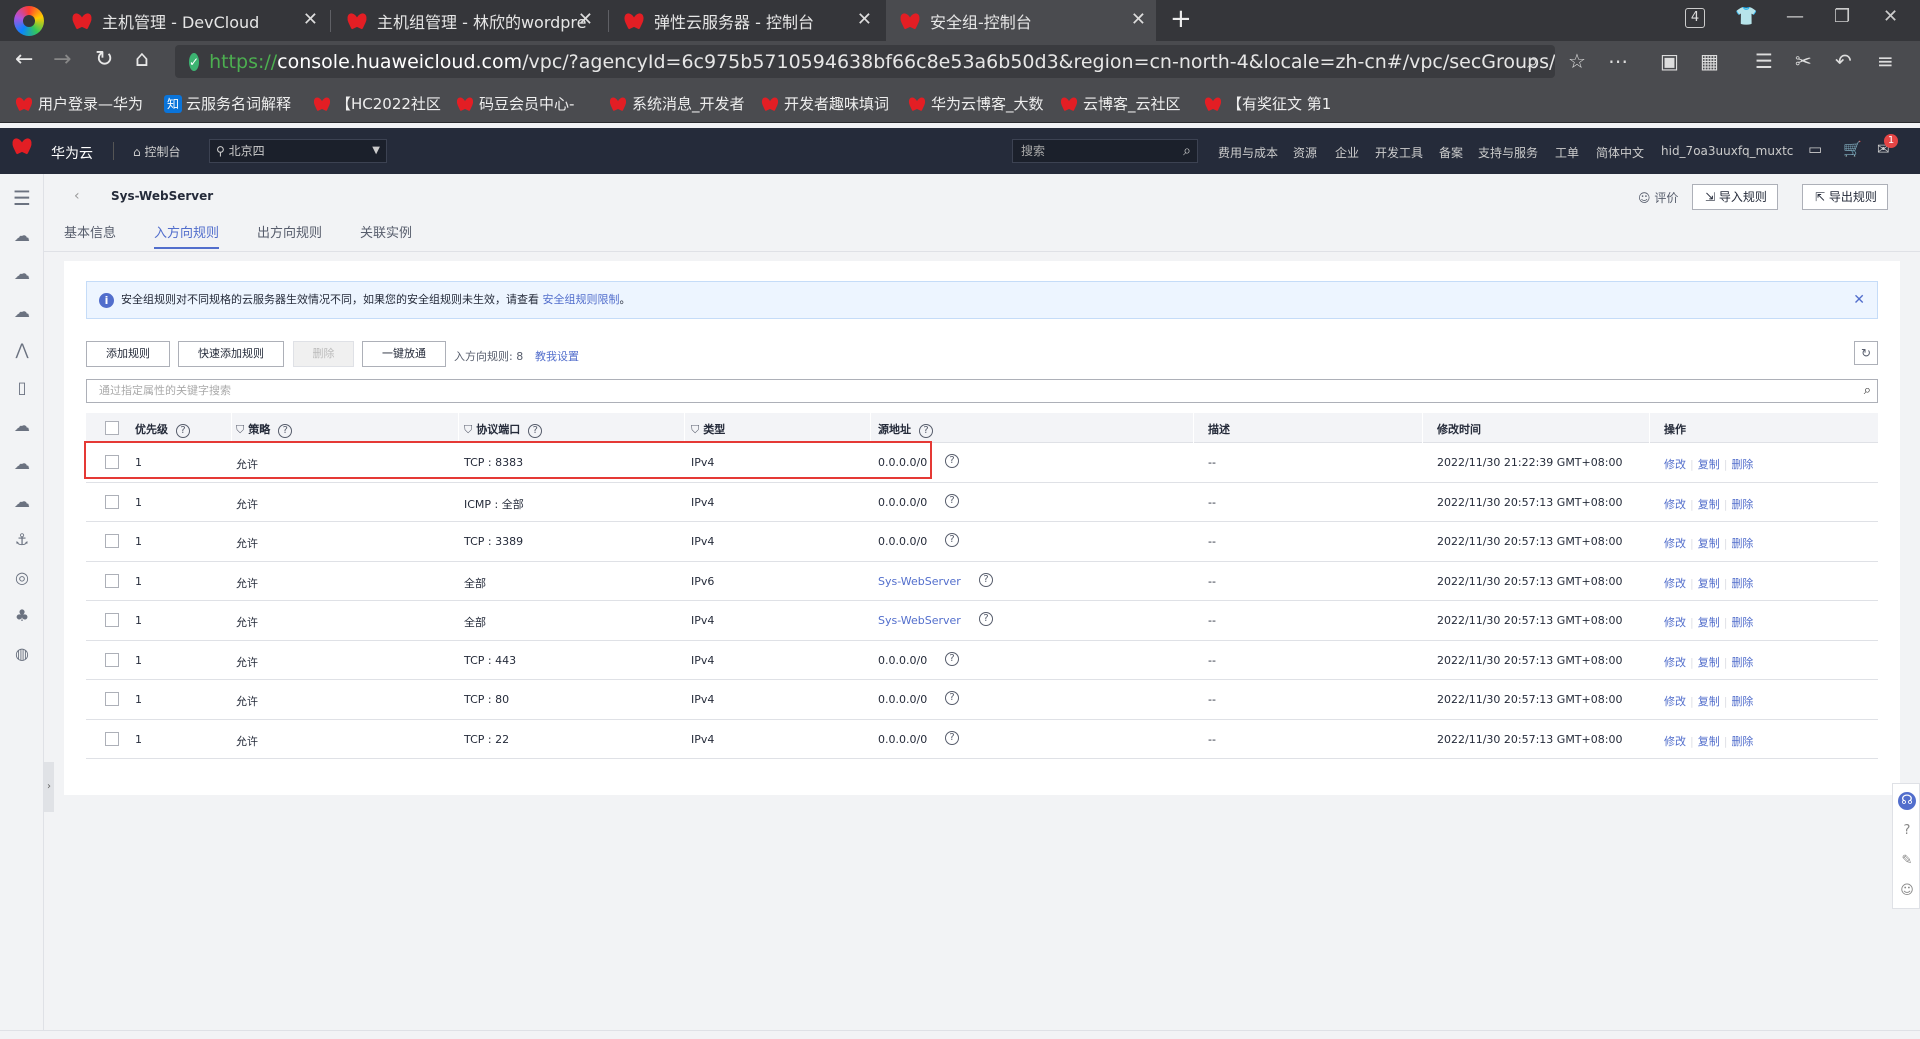  I want to click on bookmark-item: 云博客_云社区, so click(1120, 103).